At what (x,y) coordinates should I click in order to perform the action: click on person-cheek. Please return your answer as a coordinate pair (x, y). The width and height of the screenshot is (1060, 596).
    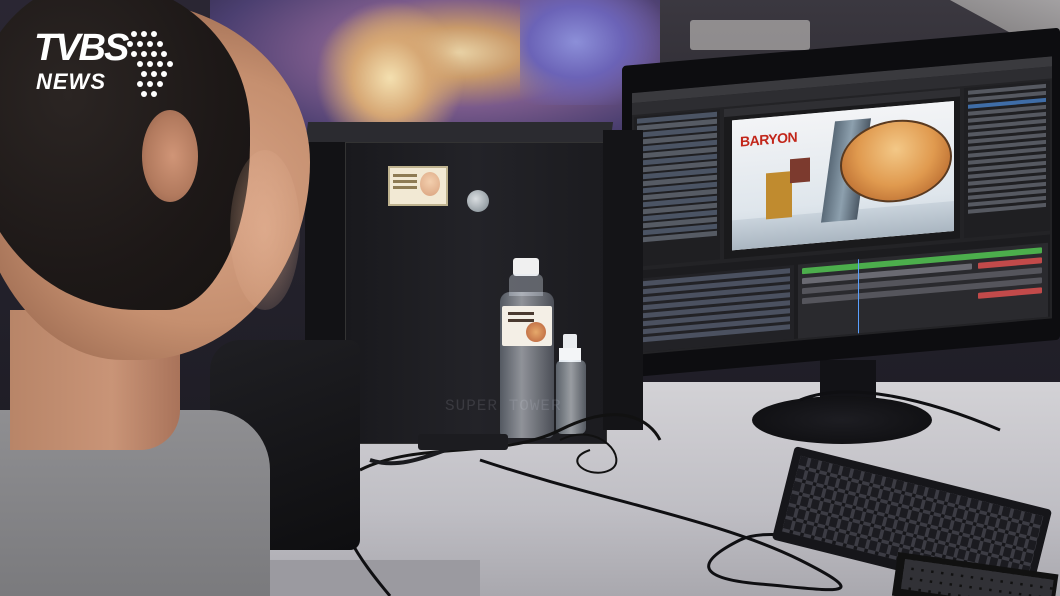
    Looking at the image, I should click on (265, 230).